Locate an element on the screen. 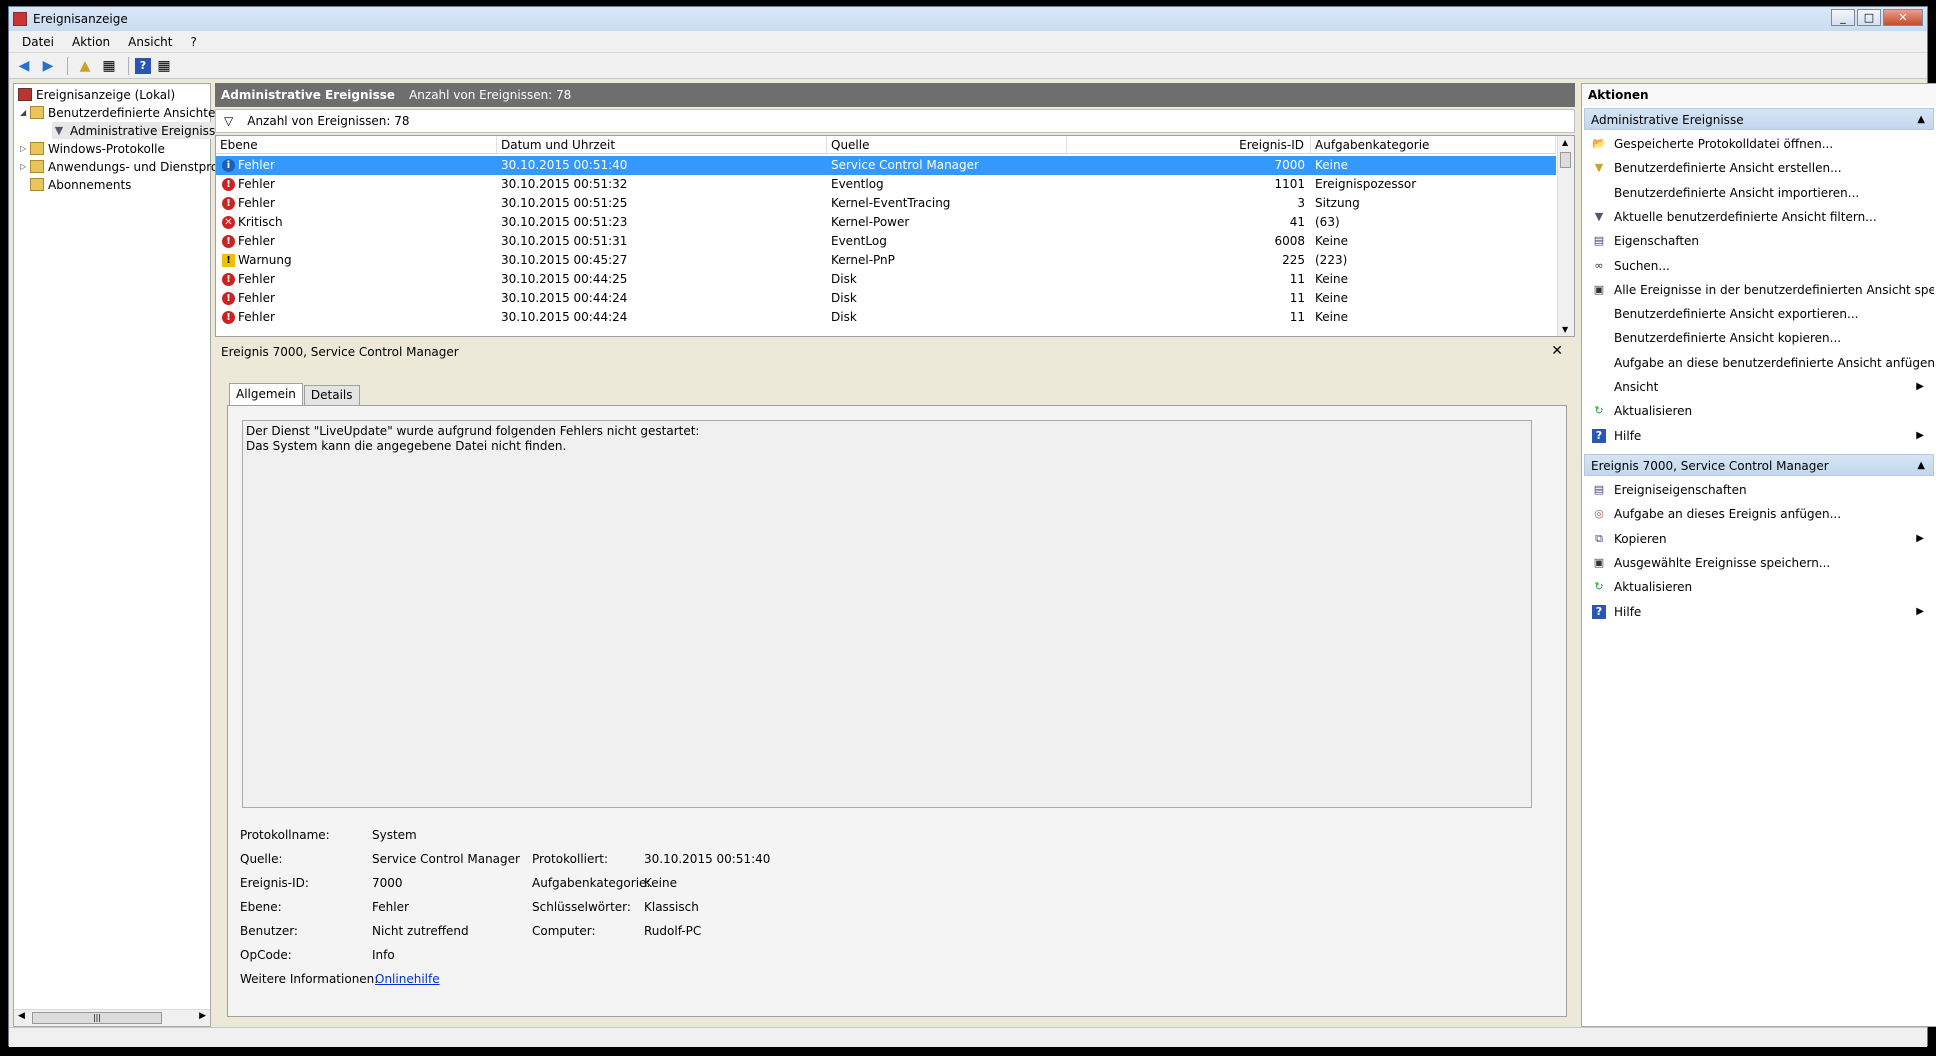 This screenshot has width=1936, height=1056. column-category: Aufgabenkategorie is located at coordinates (1433, 145).